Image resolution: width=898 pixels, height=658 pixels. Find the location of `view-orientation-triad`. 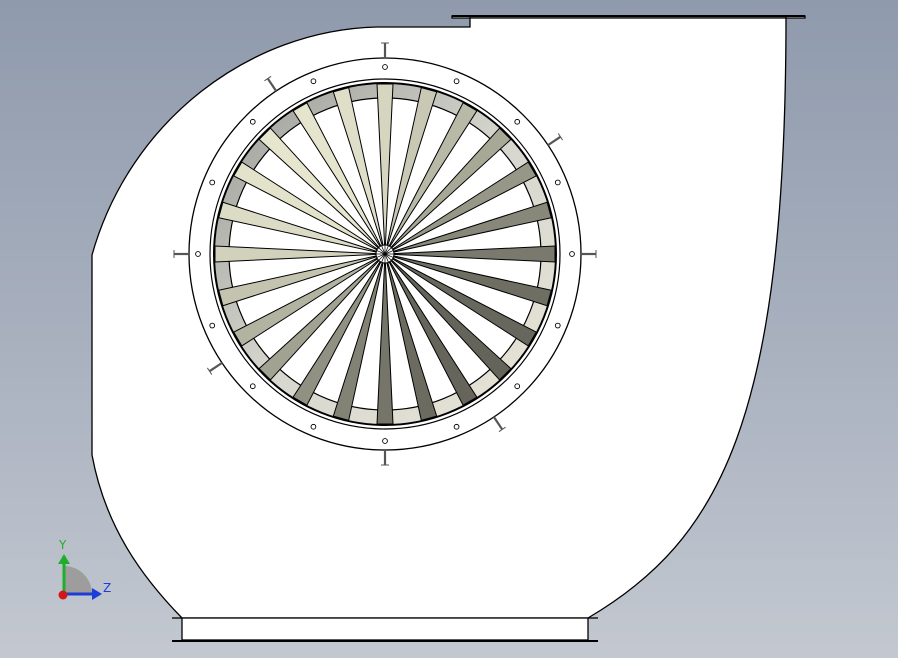

view-orientation-triad is located at coordinates (80, 577).